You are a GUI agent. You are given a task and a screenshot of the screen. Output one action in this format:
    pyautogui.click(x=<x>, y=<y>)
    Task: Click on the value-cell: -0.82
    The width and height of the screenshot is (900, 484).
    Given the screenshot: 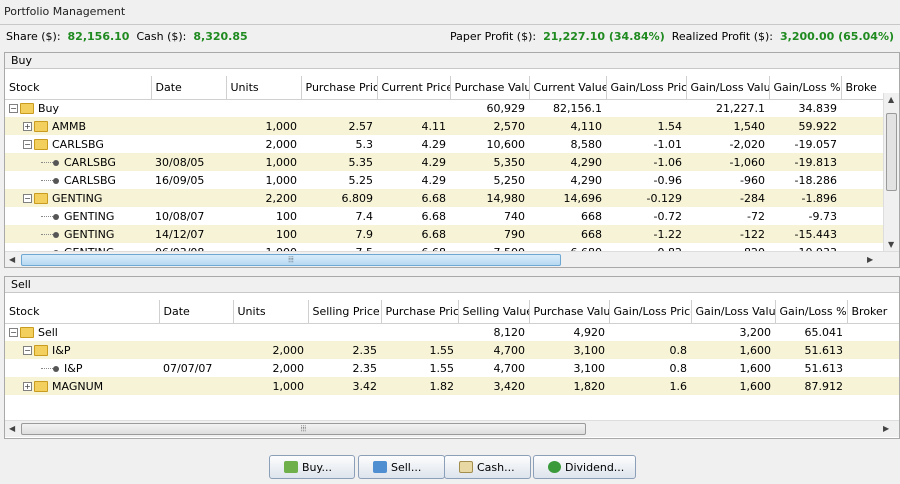 What is the action you would take?
    pyautogui.click(x=646, y=247)
    